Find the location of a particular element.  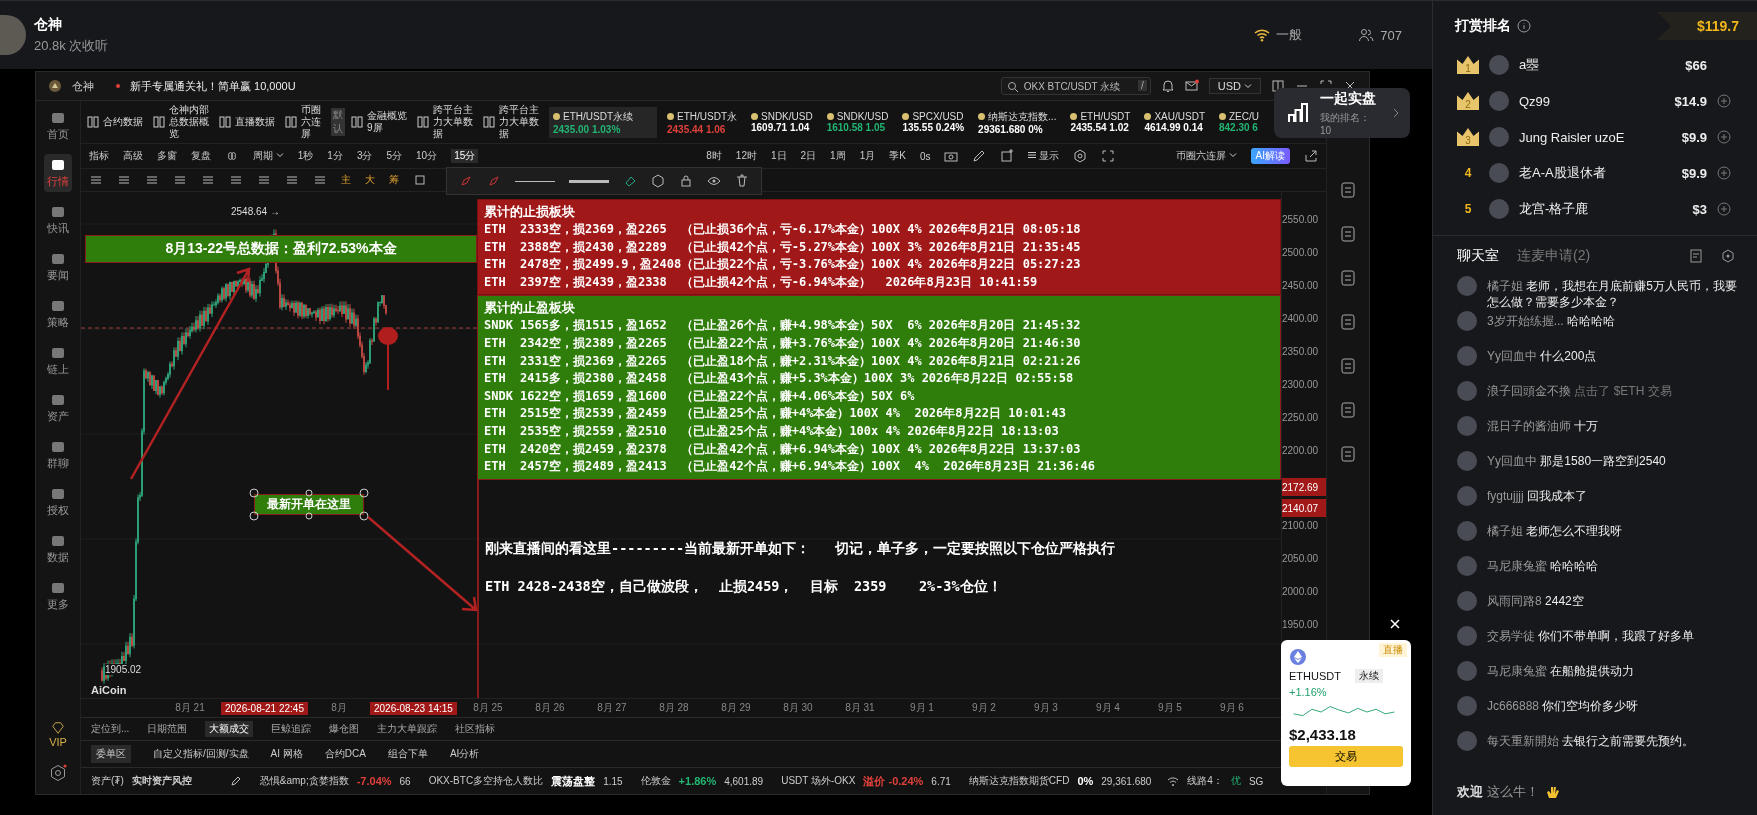

toolbar-button: 复盘 is located at coordinates (201, 156).